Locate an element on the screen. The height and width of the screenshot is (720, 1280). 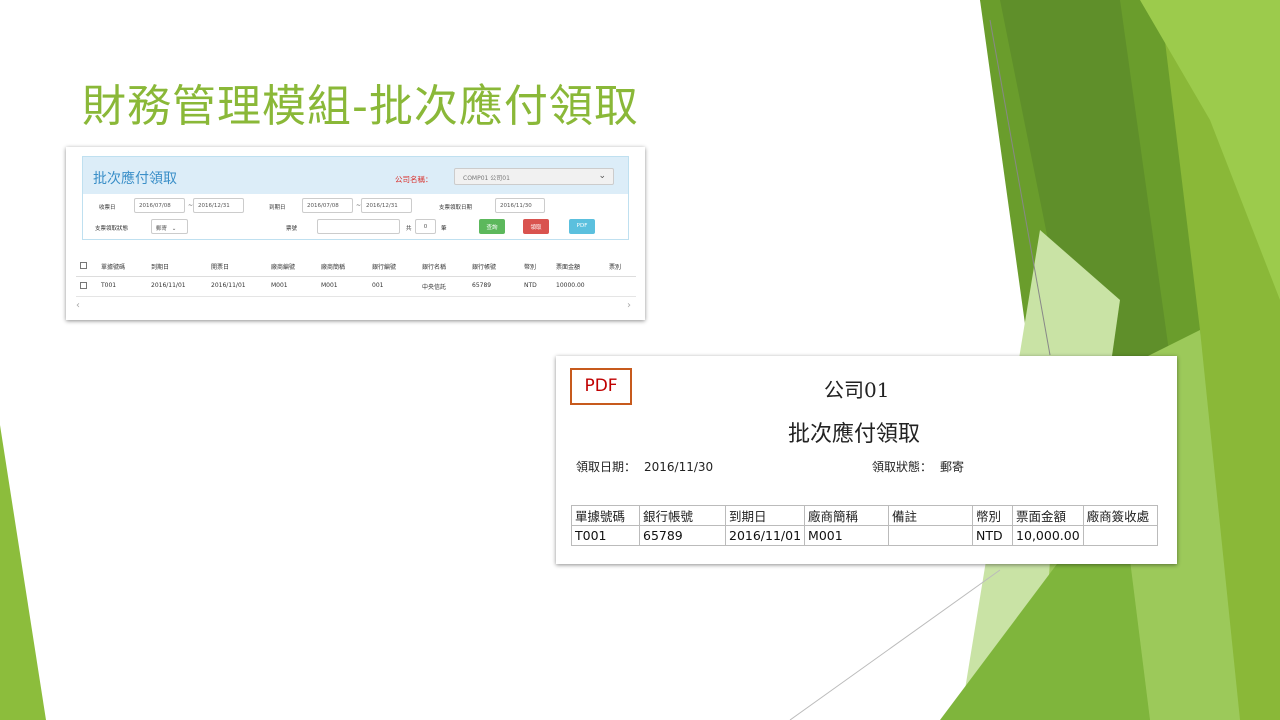
table-cell: 10000.00 is located at coordinates (570, 285).